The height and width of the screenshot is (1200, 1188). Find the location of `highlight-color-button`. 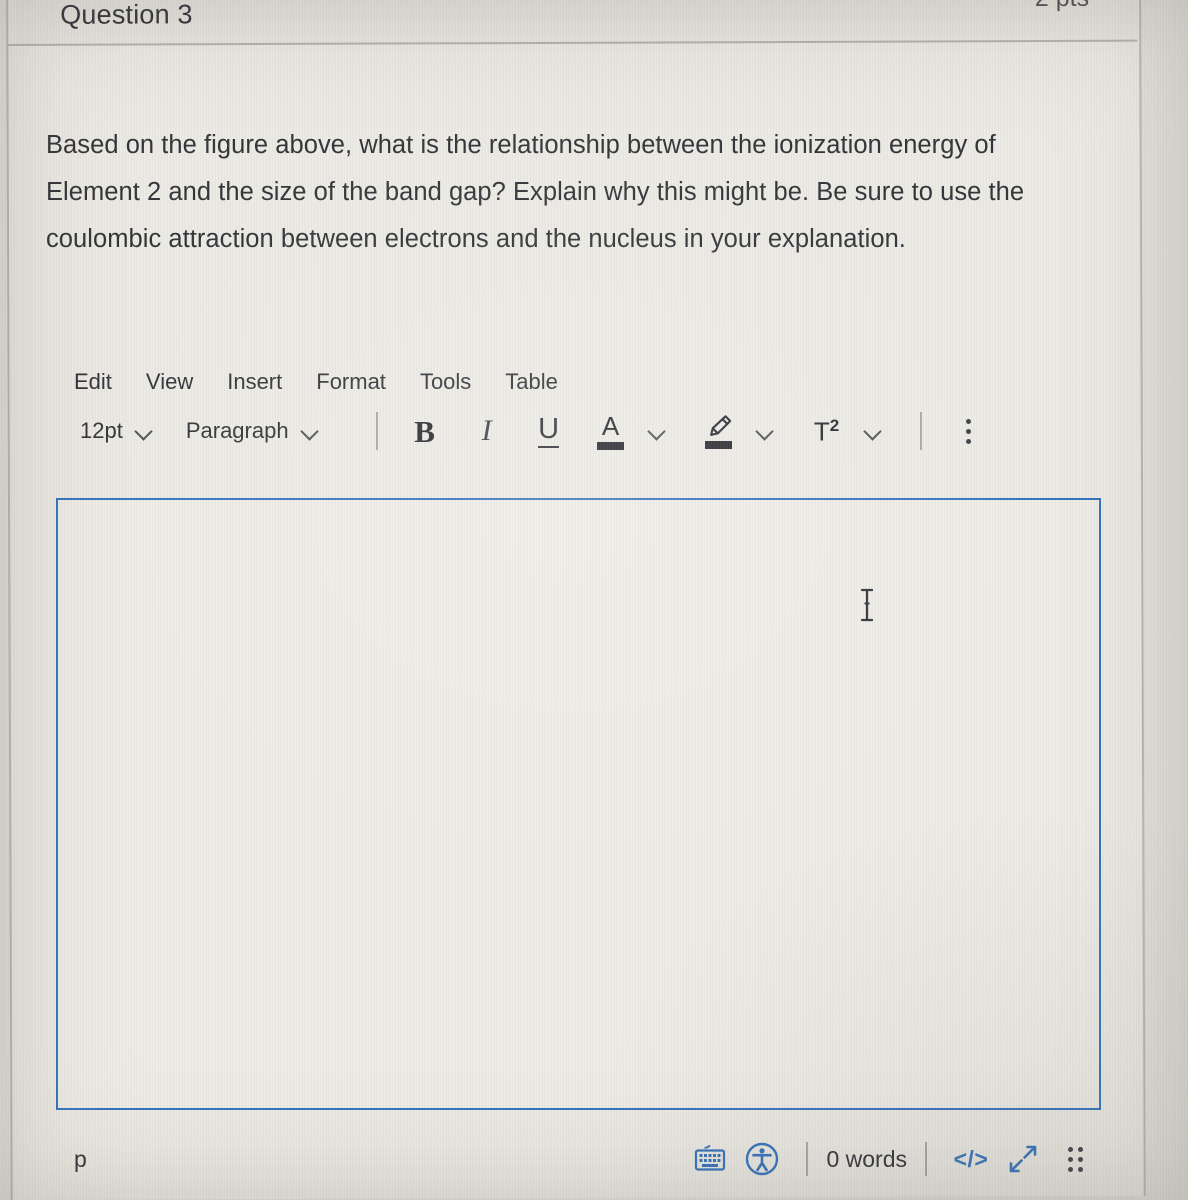

highlight-color-button is located at coordinates (719, 431).